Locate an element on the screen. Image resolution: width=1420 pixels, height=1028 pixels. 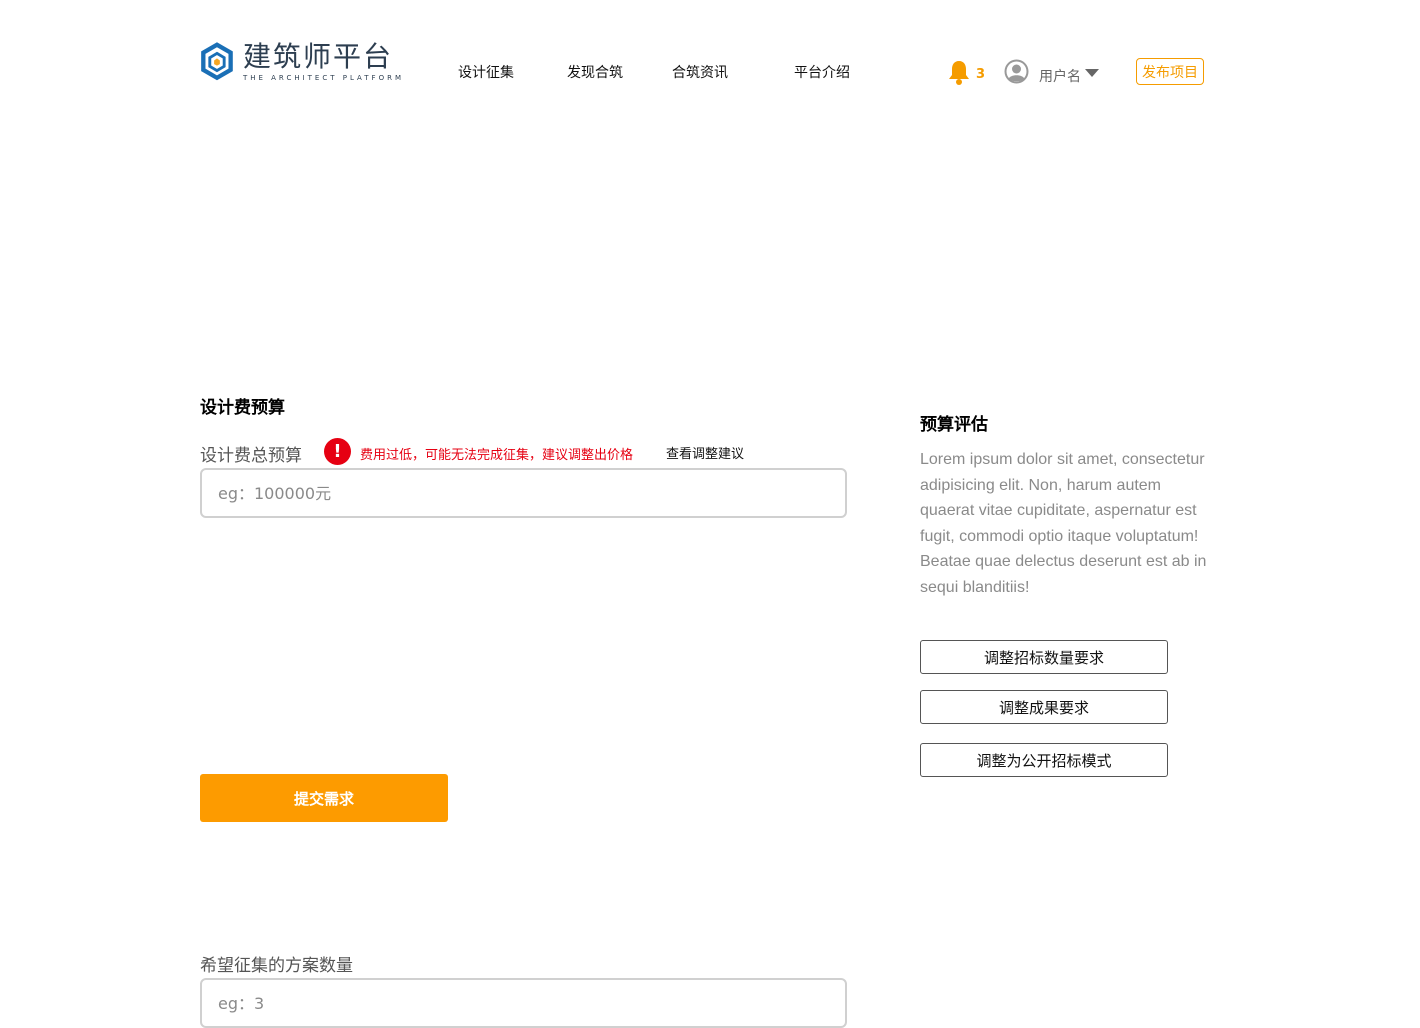
evaluation-title: 预算评估 is located at coordinates (954, 425).